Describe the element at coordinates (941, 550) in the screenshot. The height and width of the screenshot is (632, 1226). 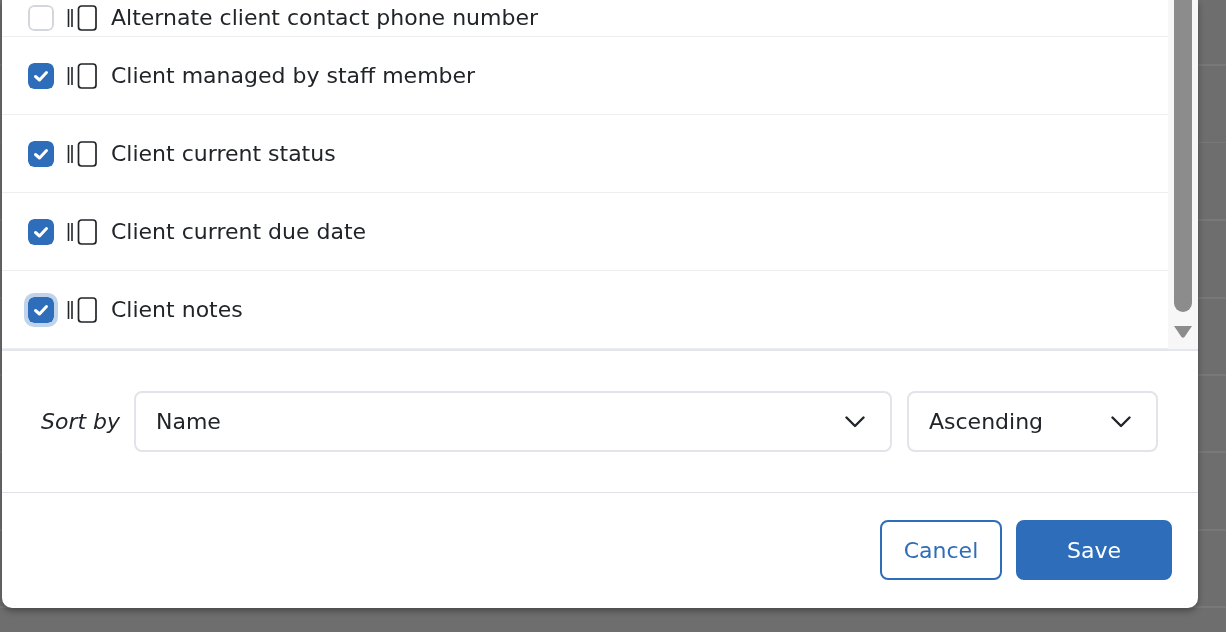
I see `cancel-button: Cancel` at that location.